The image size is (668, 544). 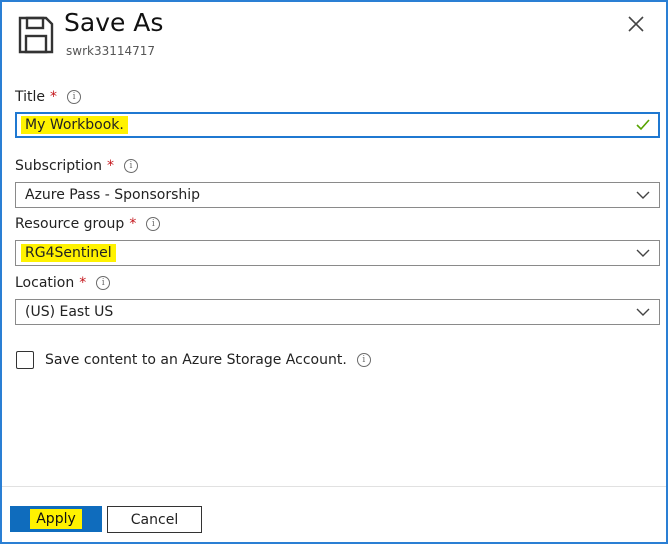 I want to click on location-value: (US) East US, so click(x=69, y=312).